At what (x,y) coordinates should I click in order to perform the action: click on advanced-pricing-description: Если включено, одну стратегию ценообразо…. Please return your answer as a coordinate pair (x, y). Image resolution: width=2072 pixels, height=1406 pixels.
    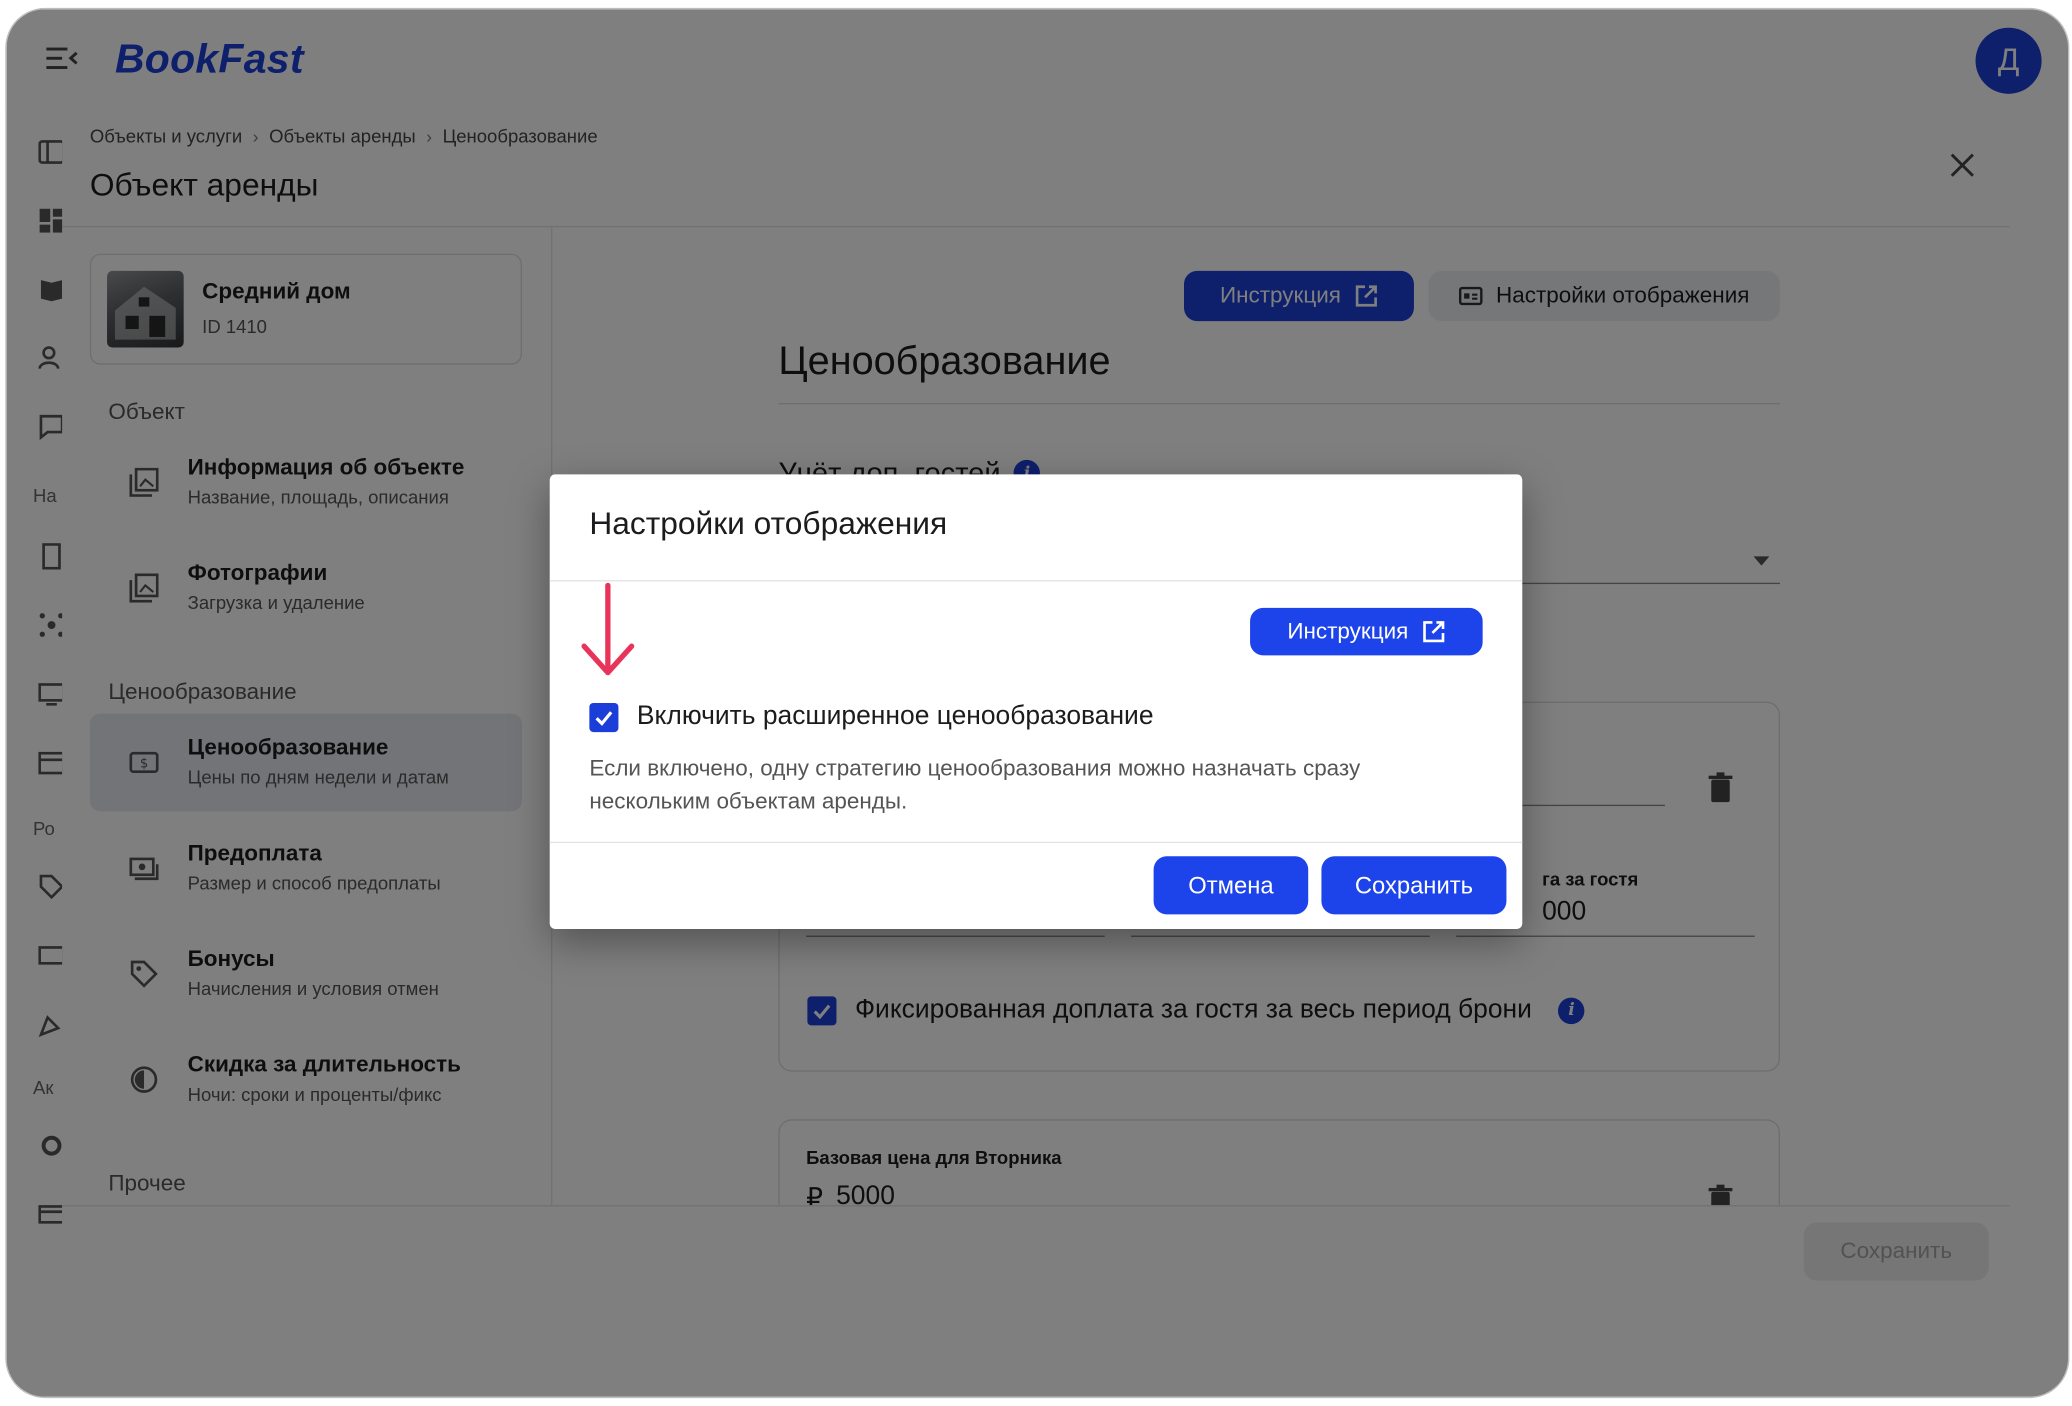
    Looking at the image, I should click on (975, 785).